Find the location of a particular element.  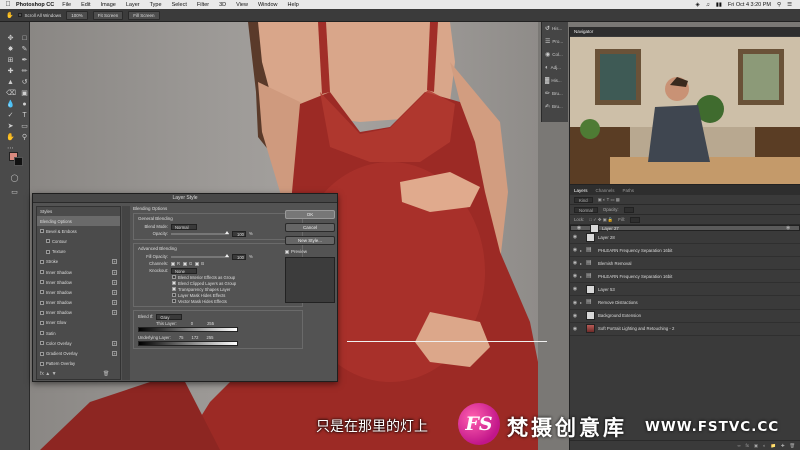

trash-icon: 🗑 is located at coordinates (106, 374).